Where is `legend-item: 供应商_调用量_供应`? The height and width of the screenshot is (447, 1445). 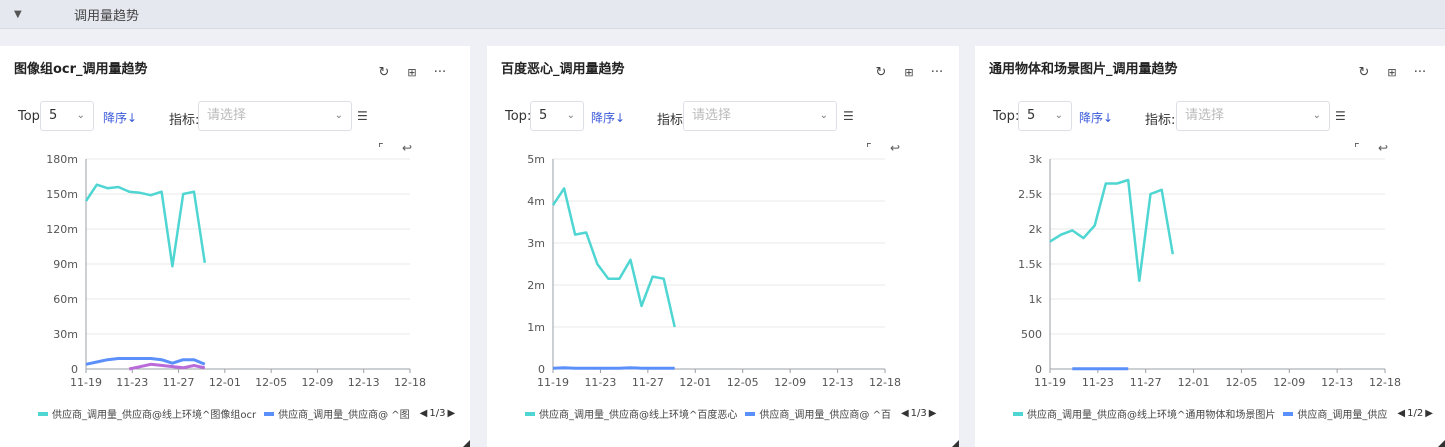
legend-item: 供应商_调用量_供应 is located at coordinates (1335, 413).